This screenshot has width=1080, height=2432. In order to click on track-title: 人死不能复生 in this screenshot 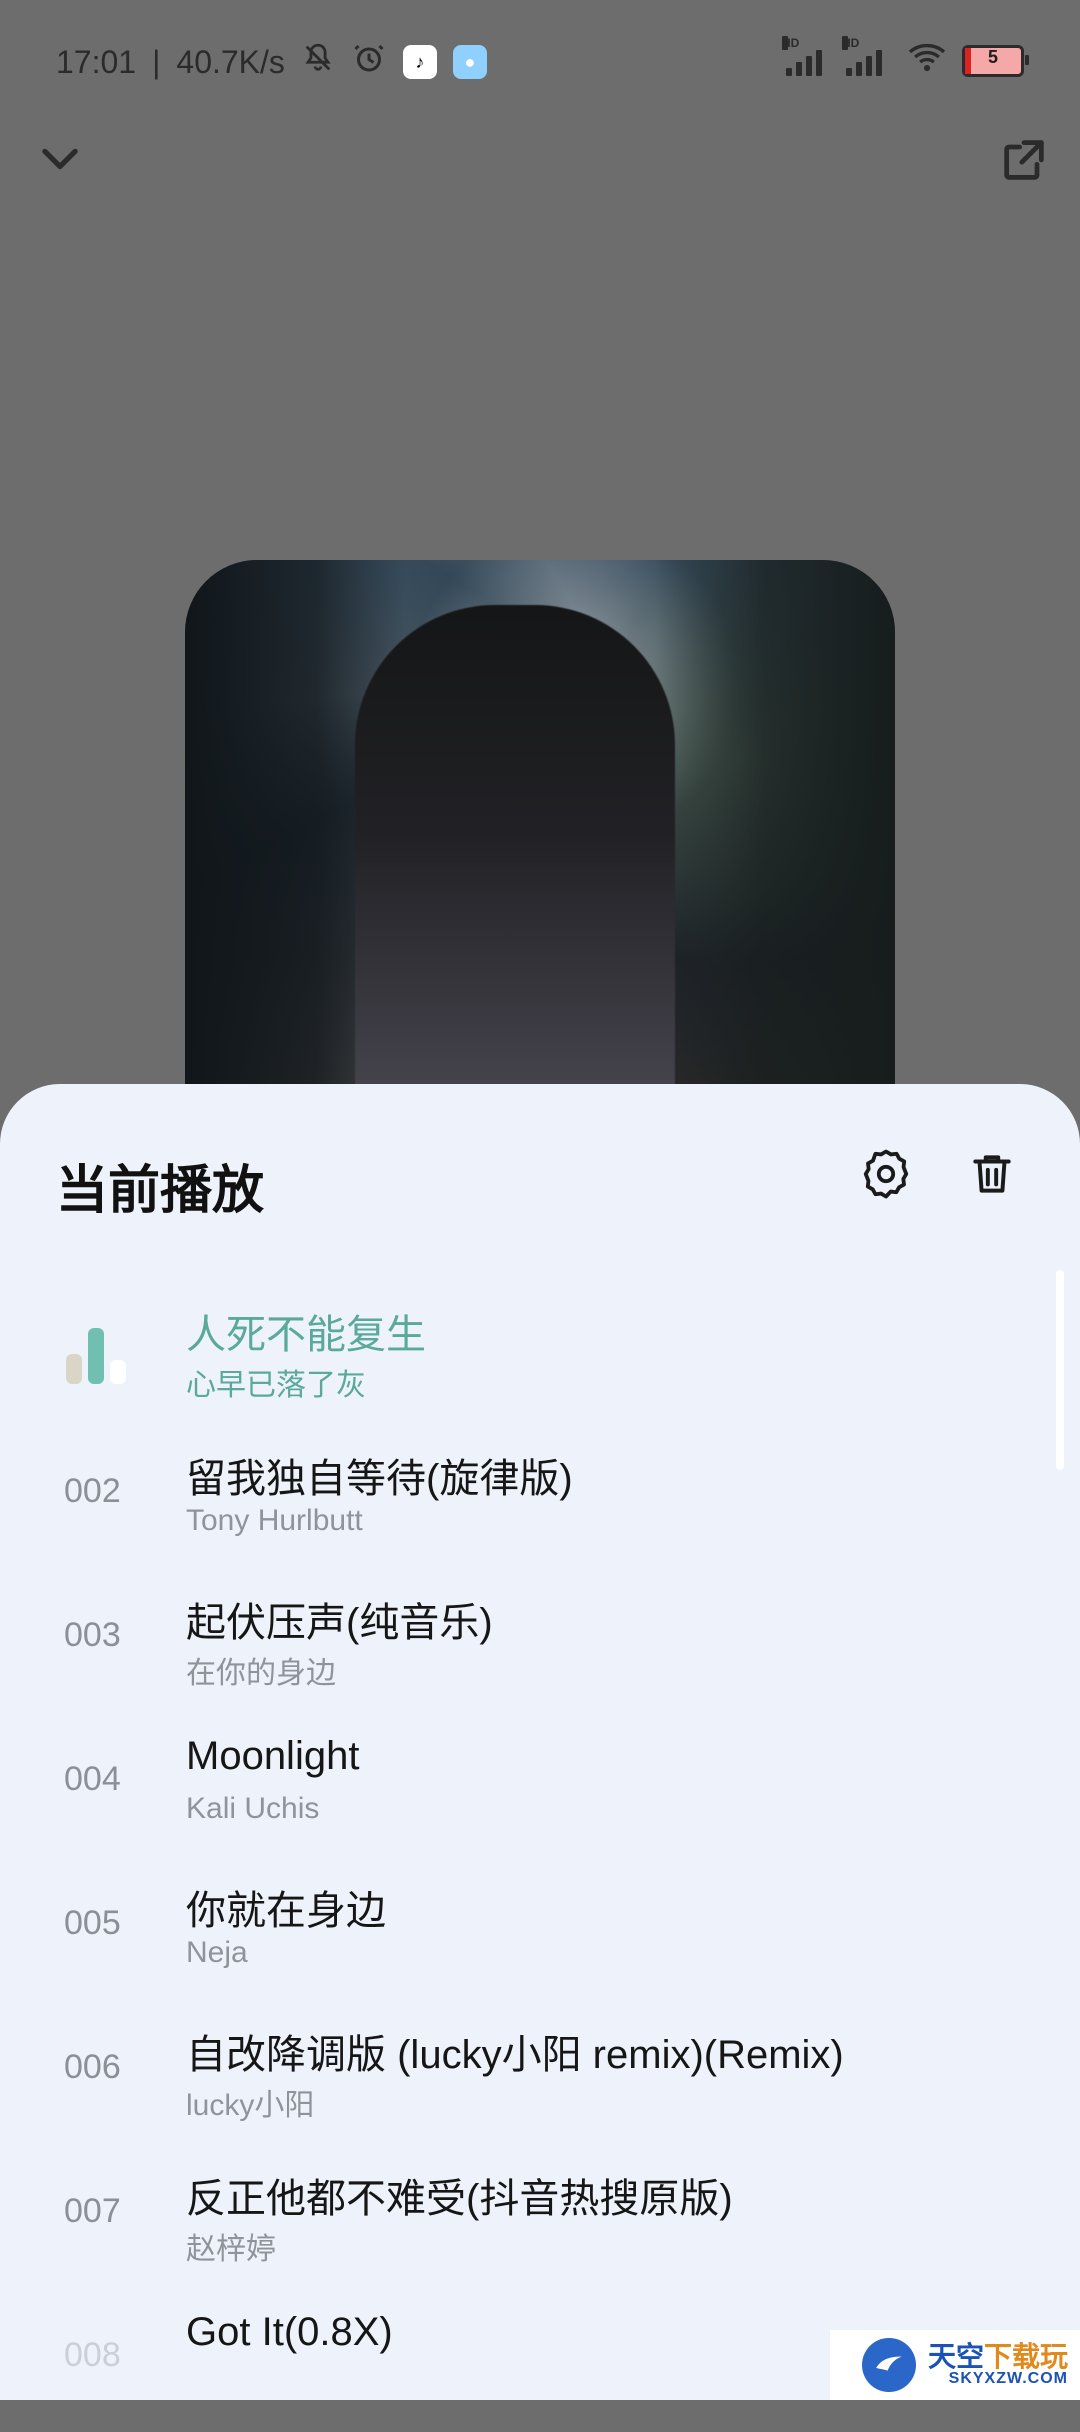, I will do `click(306, 1335)`.